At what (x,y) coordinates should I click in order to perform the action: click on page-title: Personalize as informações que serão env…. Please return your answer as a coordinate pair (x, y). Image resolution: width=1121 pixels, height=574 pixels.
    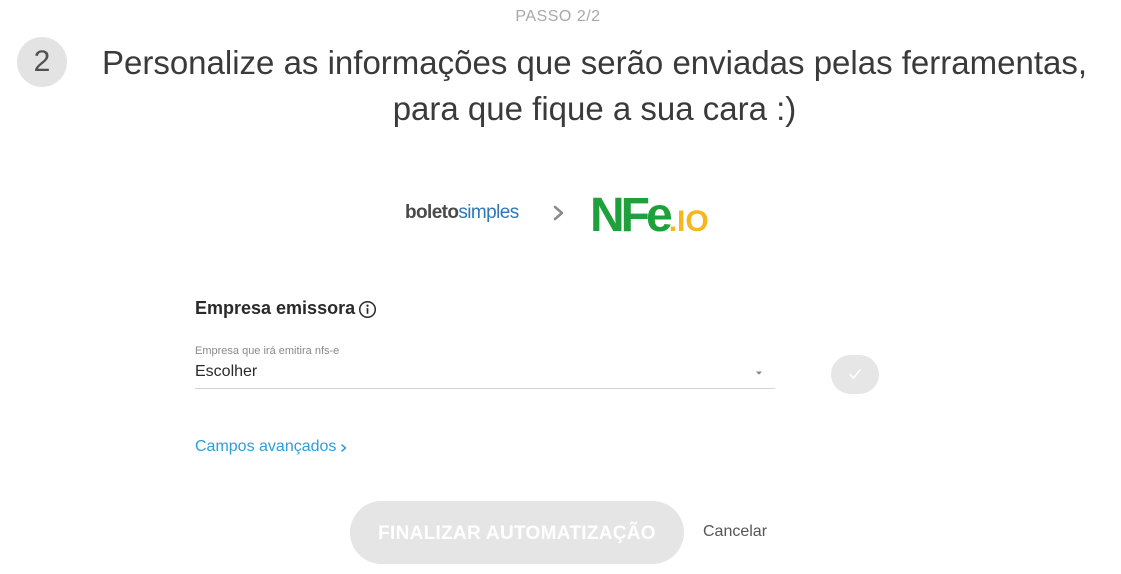
    Looking at the image, I should click on (594, 85).